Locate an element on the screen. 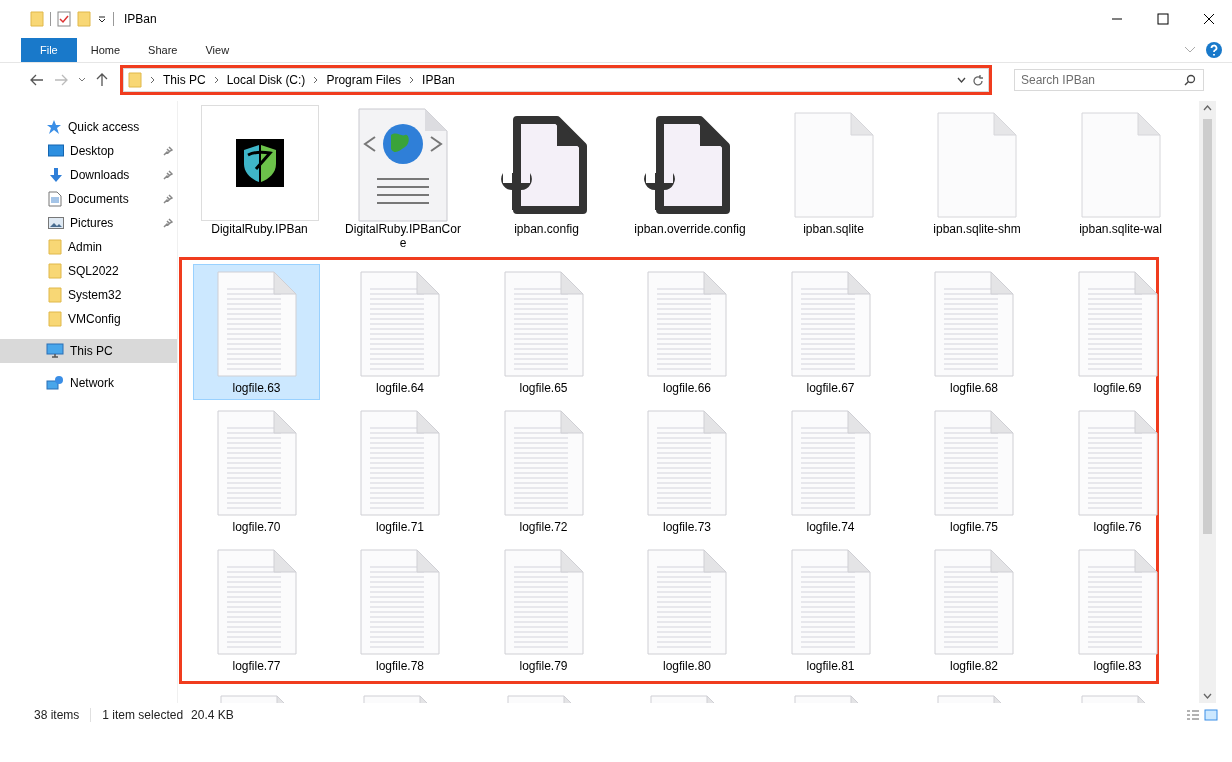 The image size is (1232, 762). file-item: logfile.82 is located at coordinates (974, 610).